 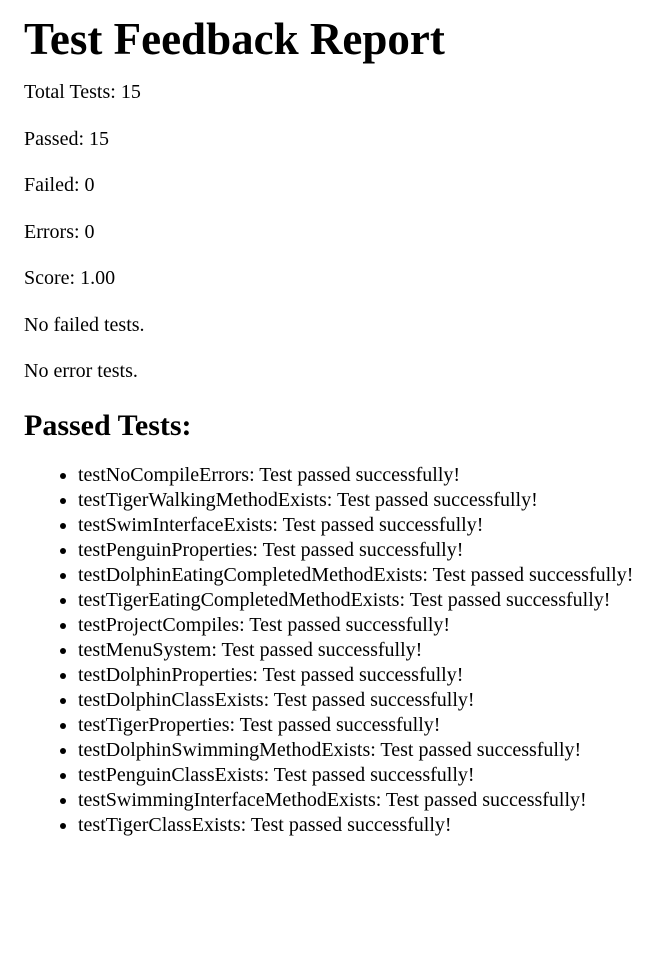 What do you see at coordinates (70, 278) in the screenshot?
I see `score-text: Score: 1.00` at bounding box center [70, 278].